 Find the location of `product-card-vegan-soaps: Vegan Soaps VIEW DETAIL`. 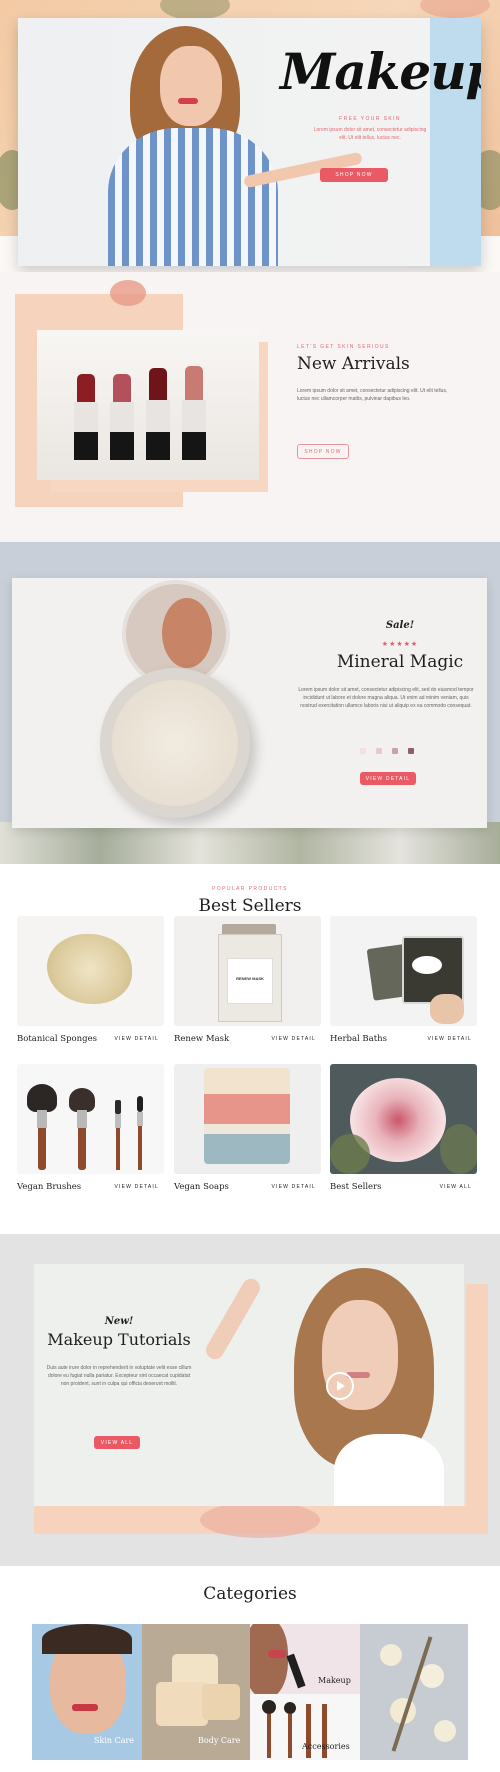

product-card-vegan-soaps: Vegan Soaps VIEW DETAIL is located at coordinates (249, 1131).